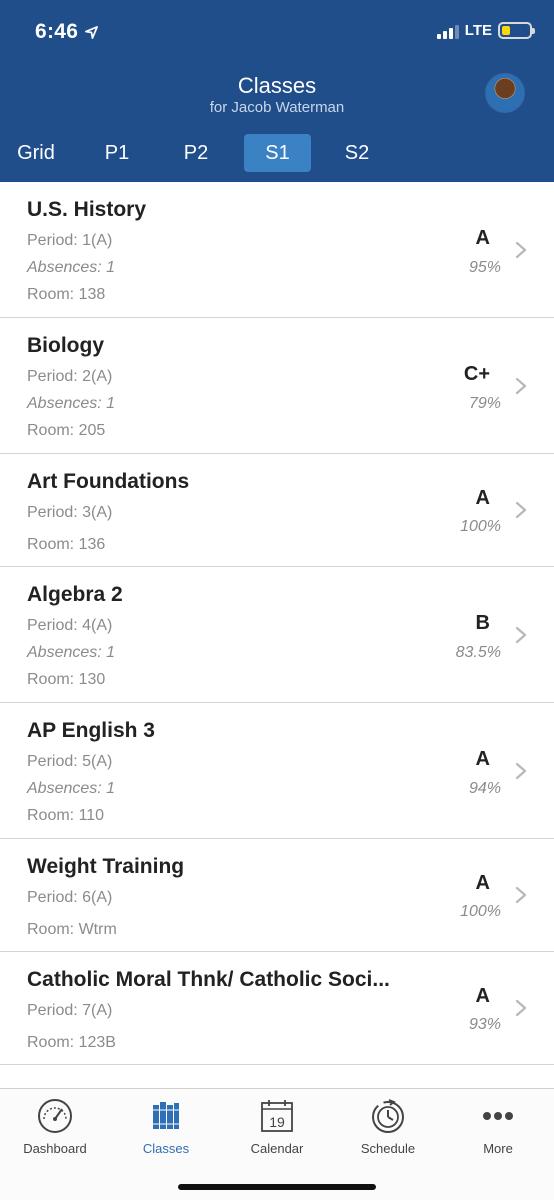 Image resolution: width=554 pixels, height=1200 pixels. Describe the element at coordinates (71, 1042) in the screenshot. I see `class-room: Room: 123B` at that location.